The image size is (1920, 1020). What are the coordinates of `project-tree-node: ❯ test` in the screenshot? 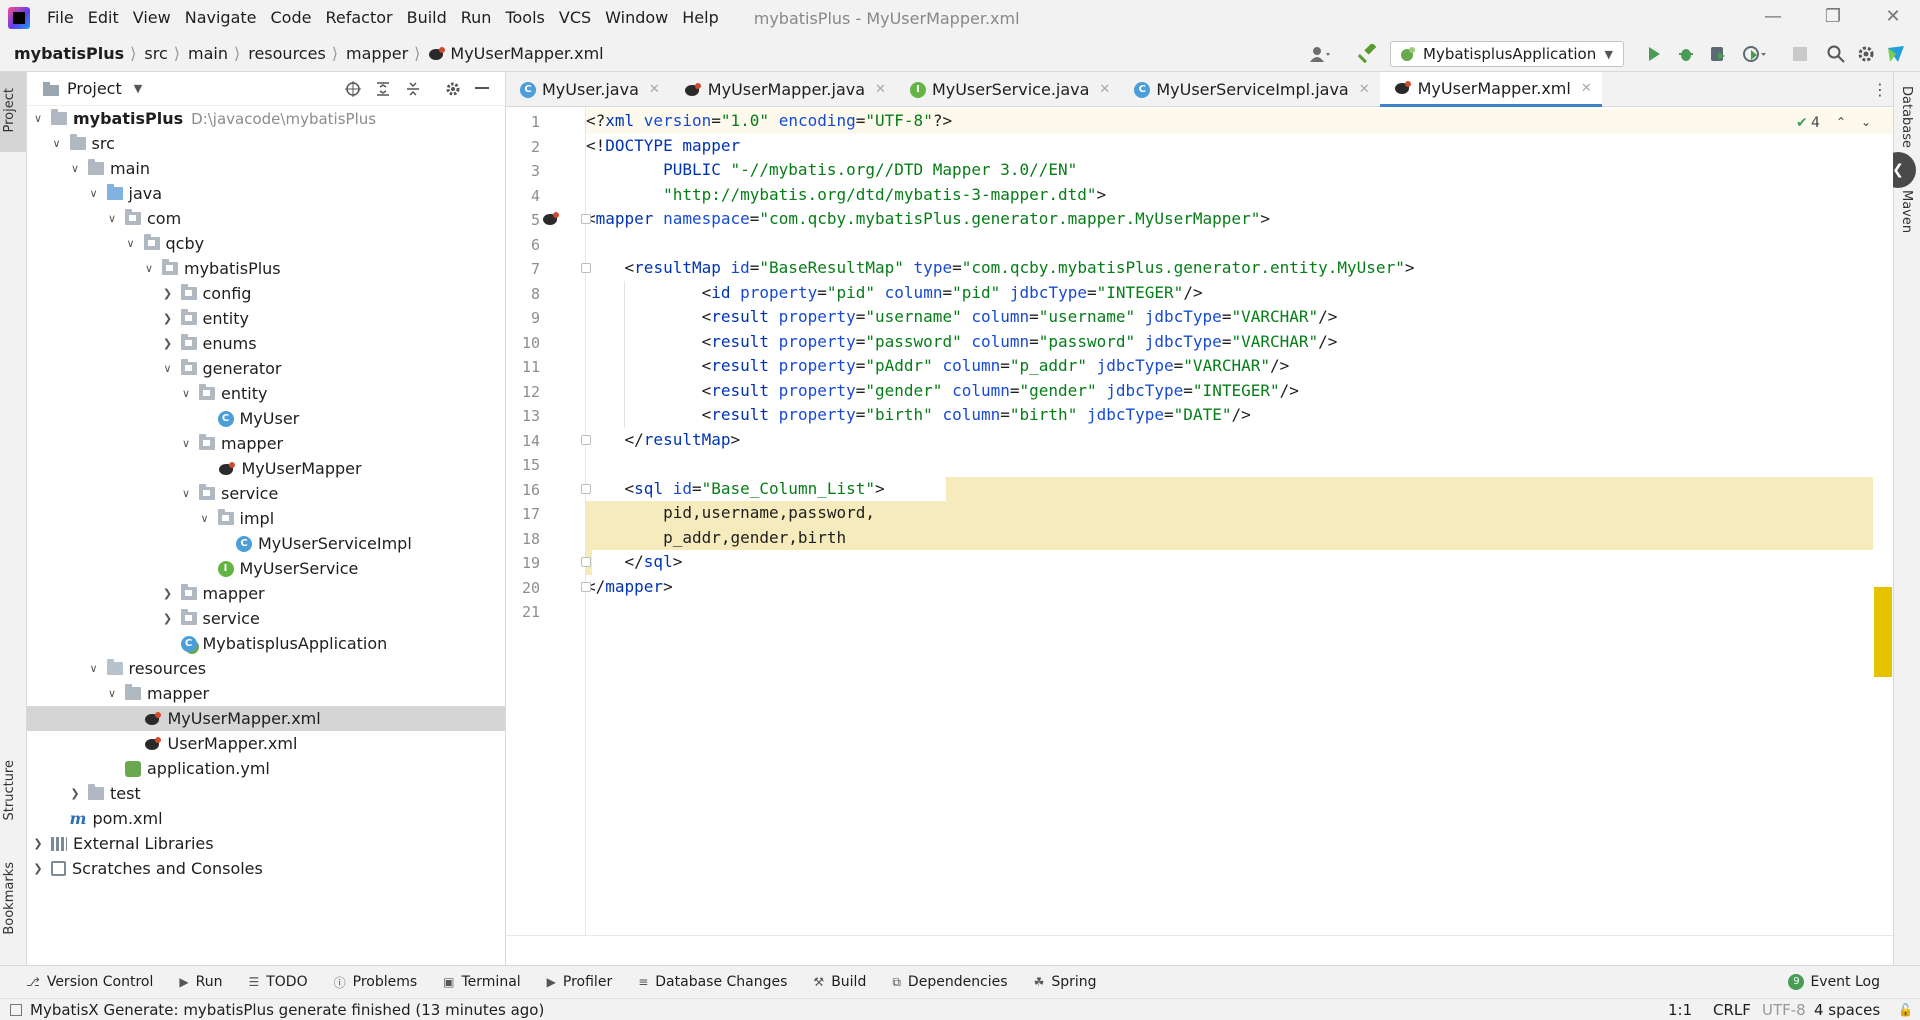 It's located at (266, 793).